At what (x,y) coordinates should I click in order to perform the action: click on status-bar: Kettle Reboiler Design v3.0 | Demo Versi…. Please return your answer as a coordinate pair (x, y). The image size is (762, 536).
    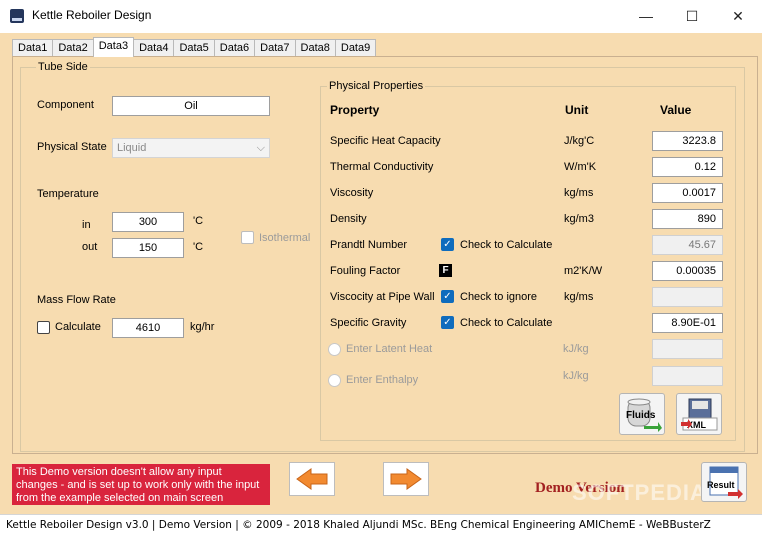
    Looking at the image, I should click on (381, 525).